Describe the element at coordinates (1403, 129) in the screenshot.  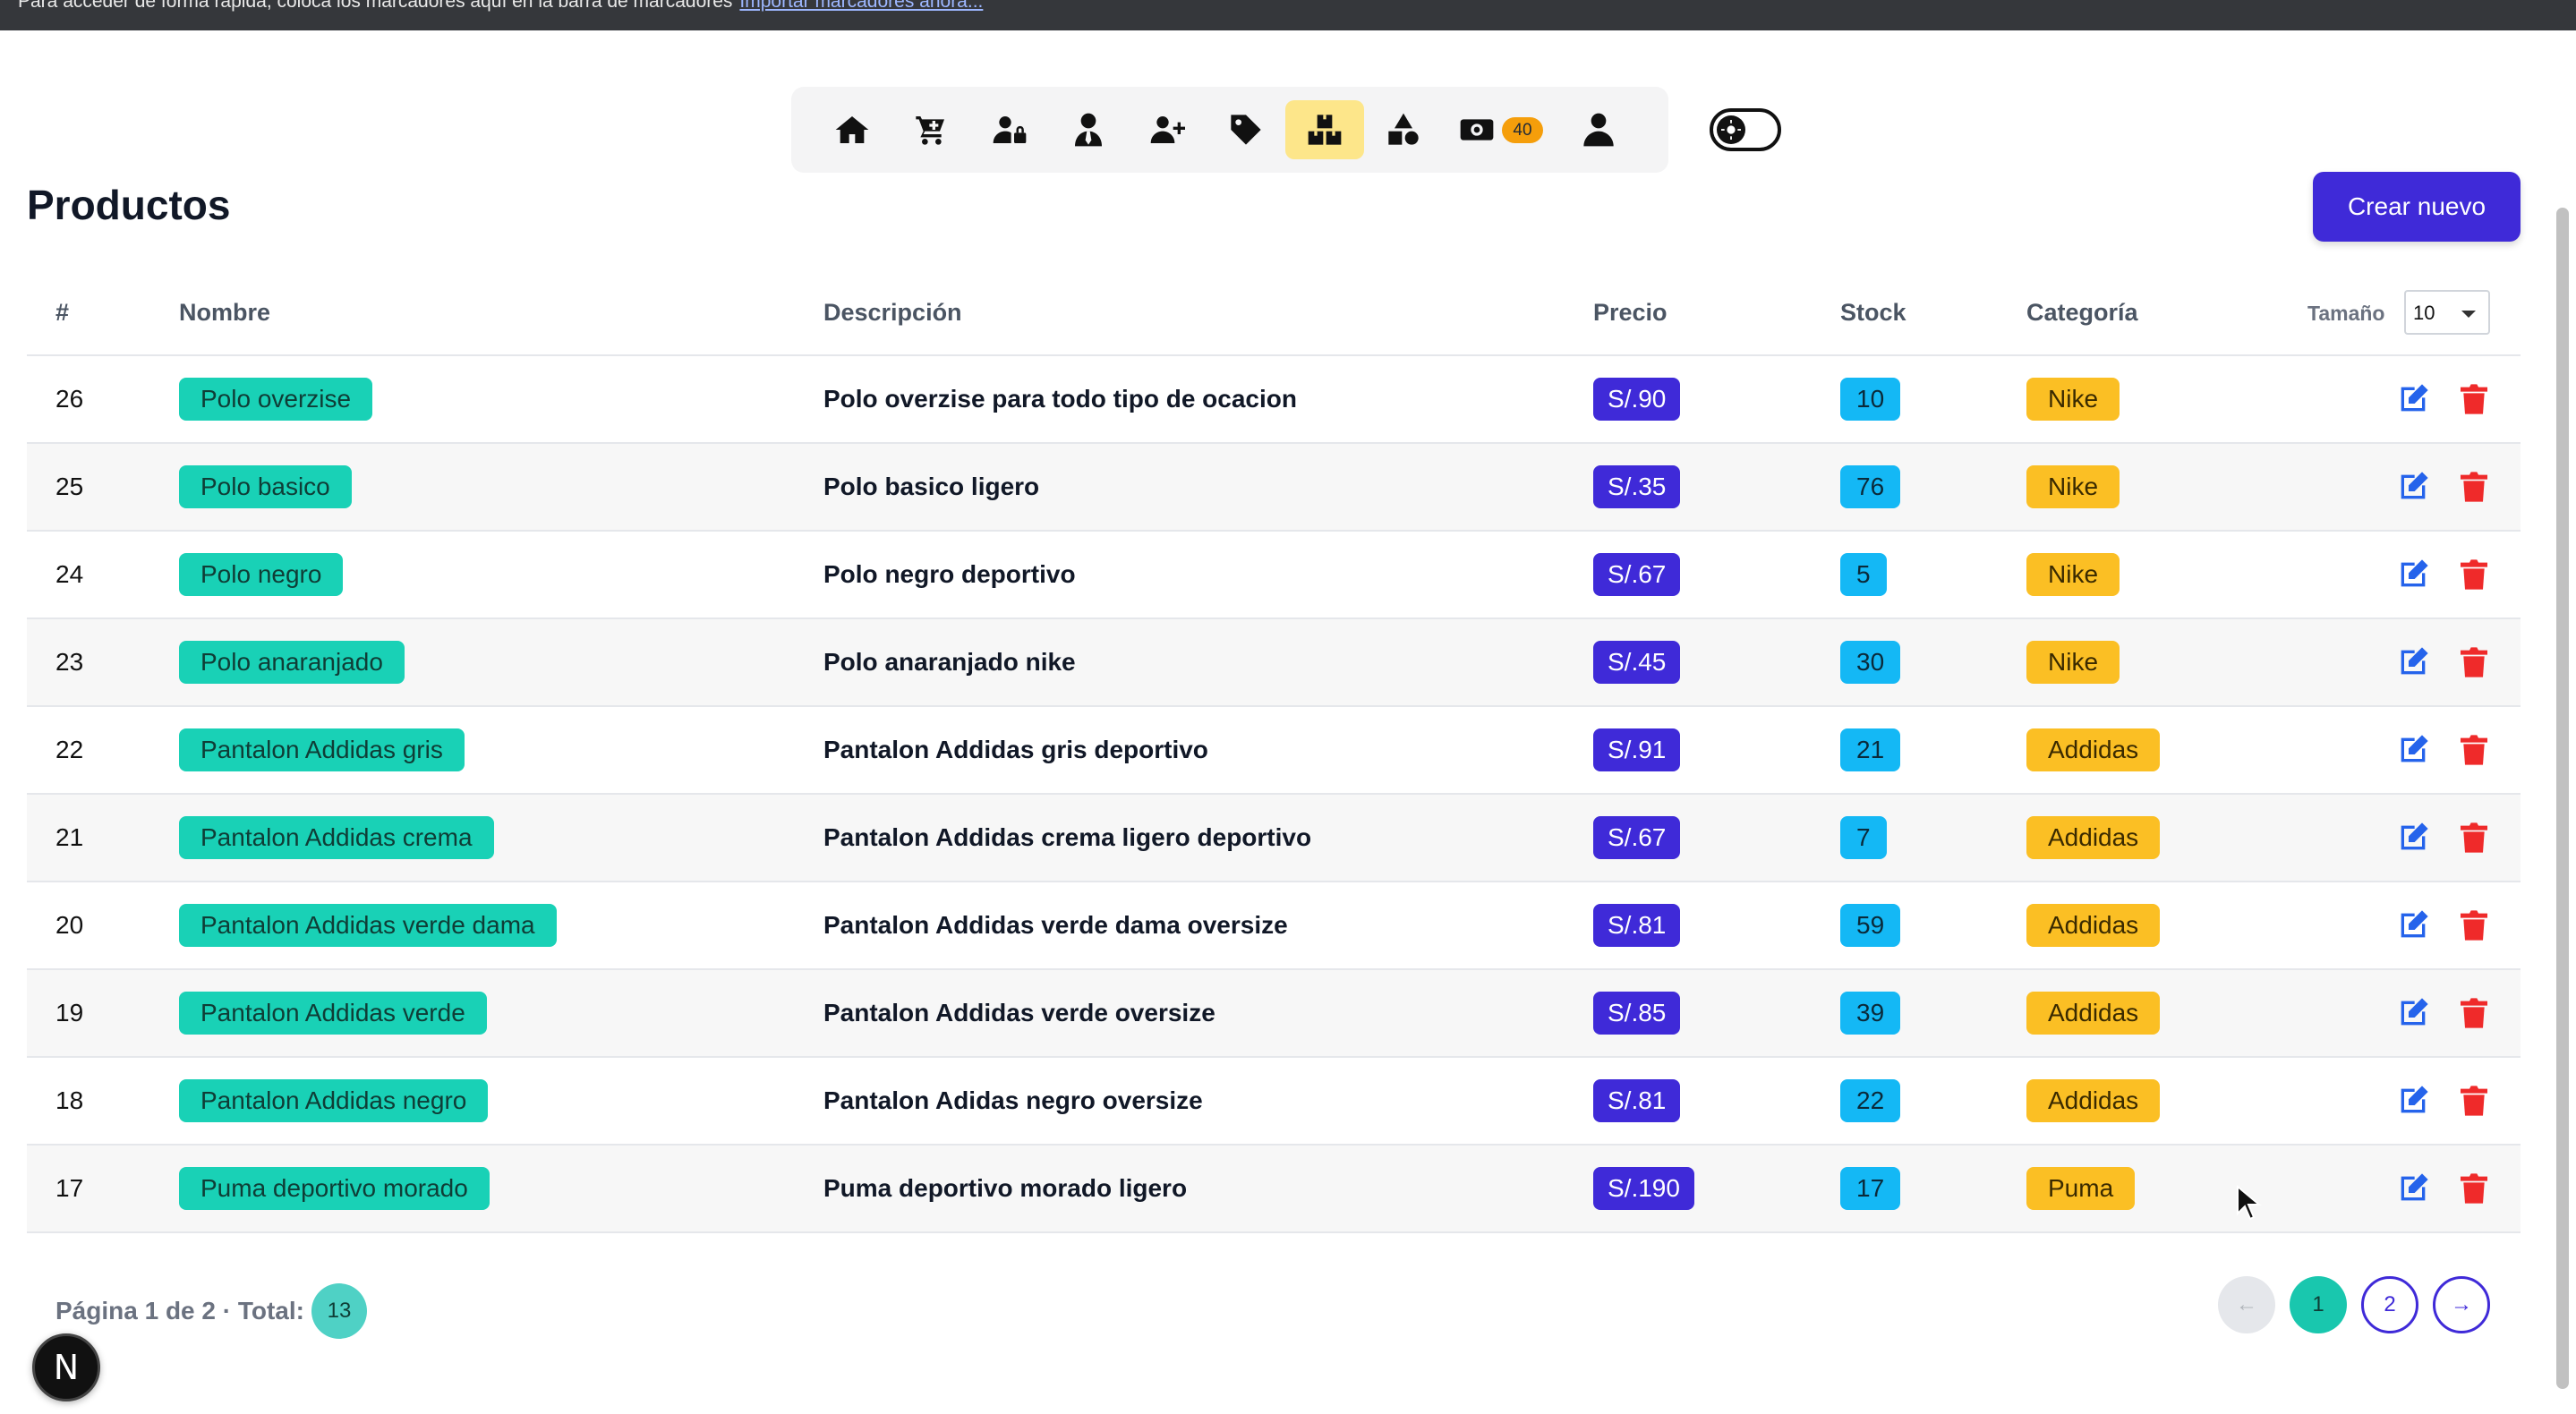
I see `nav-categories` at that location.